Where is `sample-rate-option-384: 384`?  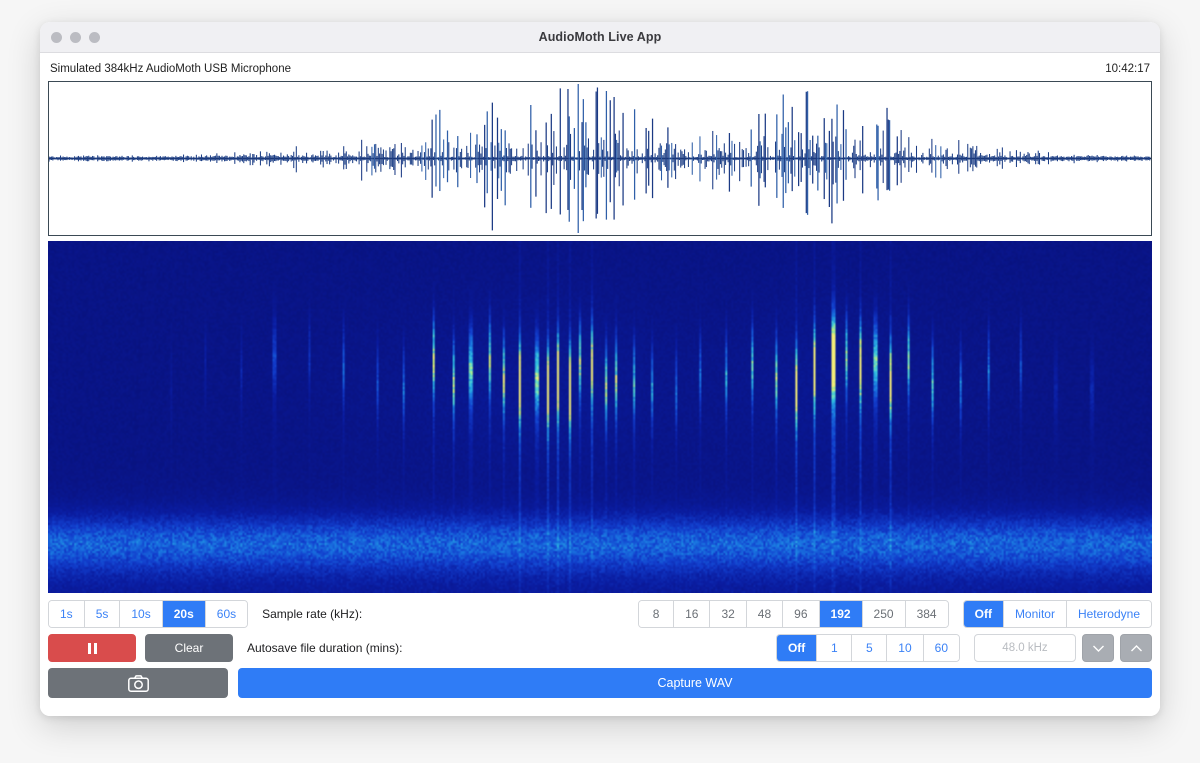
sample-rate-option-384: 384 is located at coordinates (926, 614).